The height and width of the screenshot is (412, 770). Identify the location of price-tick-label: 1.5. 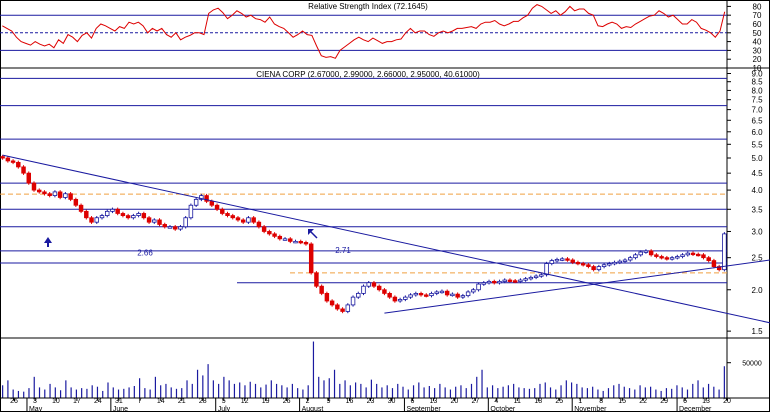
(757, 331).